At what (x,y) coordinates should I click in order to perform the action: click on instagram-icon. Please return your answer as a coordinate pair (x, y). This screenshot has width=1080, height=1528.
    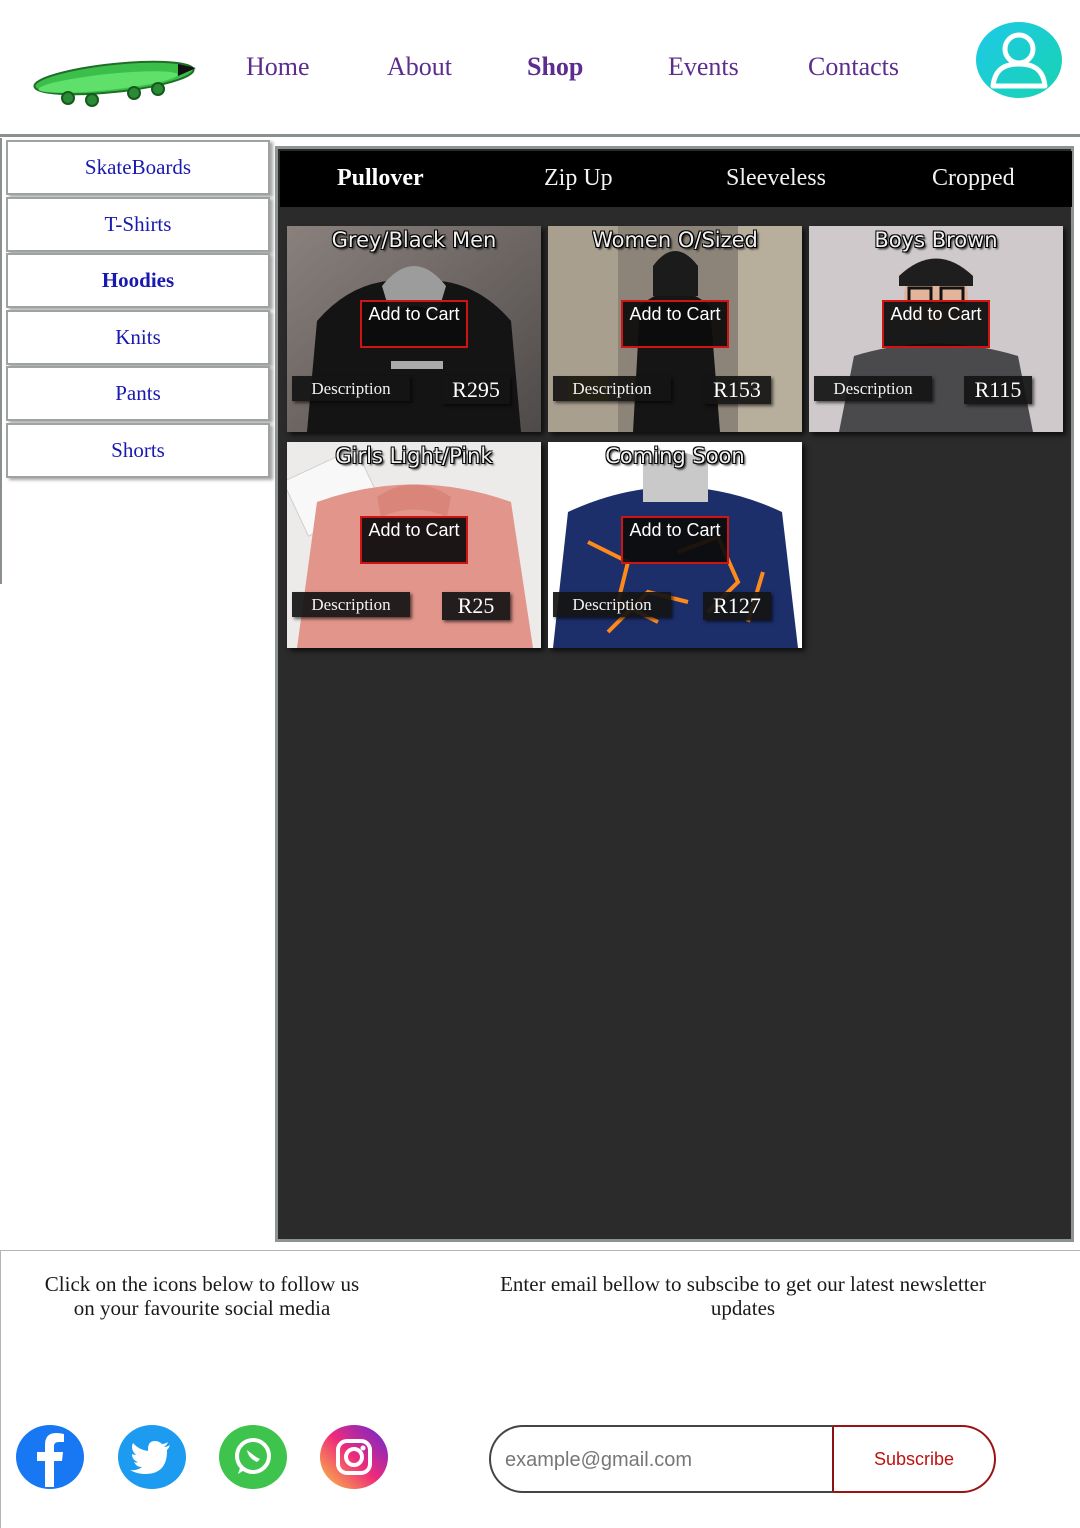
    Looking at the image, I should click on (354, 1457).